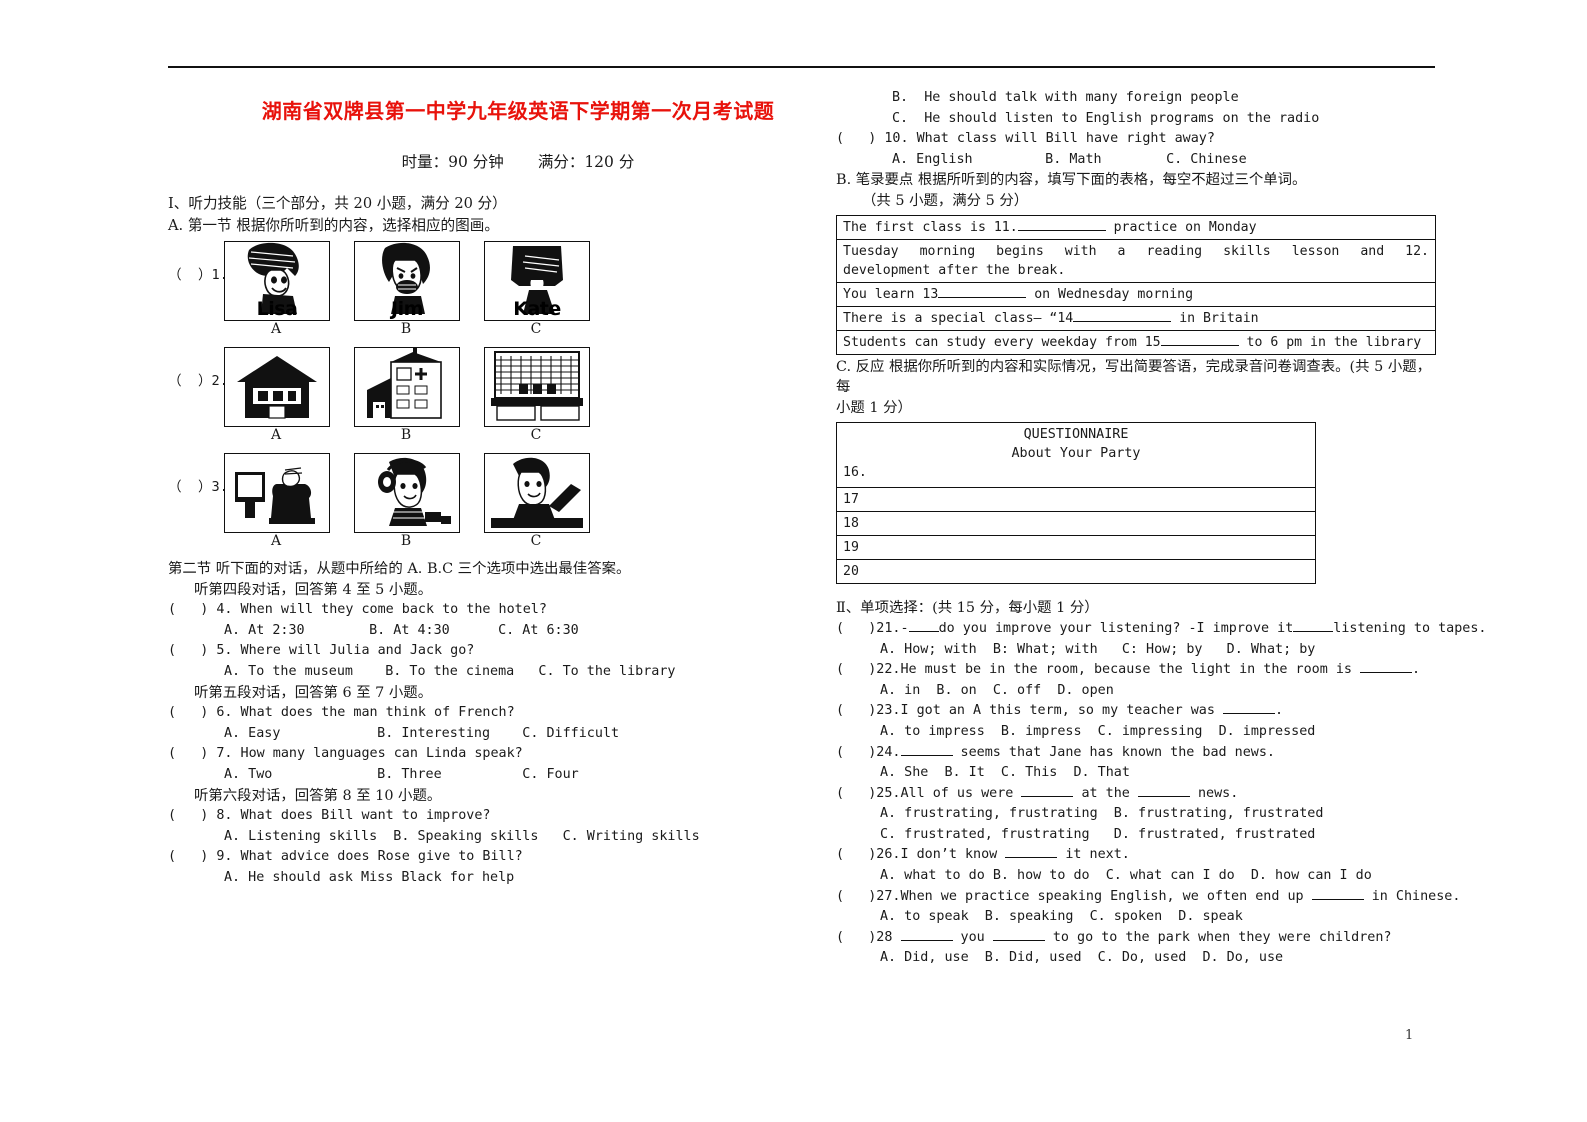 The image size is (1587, 1122). Describe the element at coordinates (438, 631) in the screenshot. I see `question-4-options: A. At 2:30 B. At 4:30 C. At 6:30` at that location.